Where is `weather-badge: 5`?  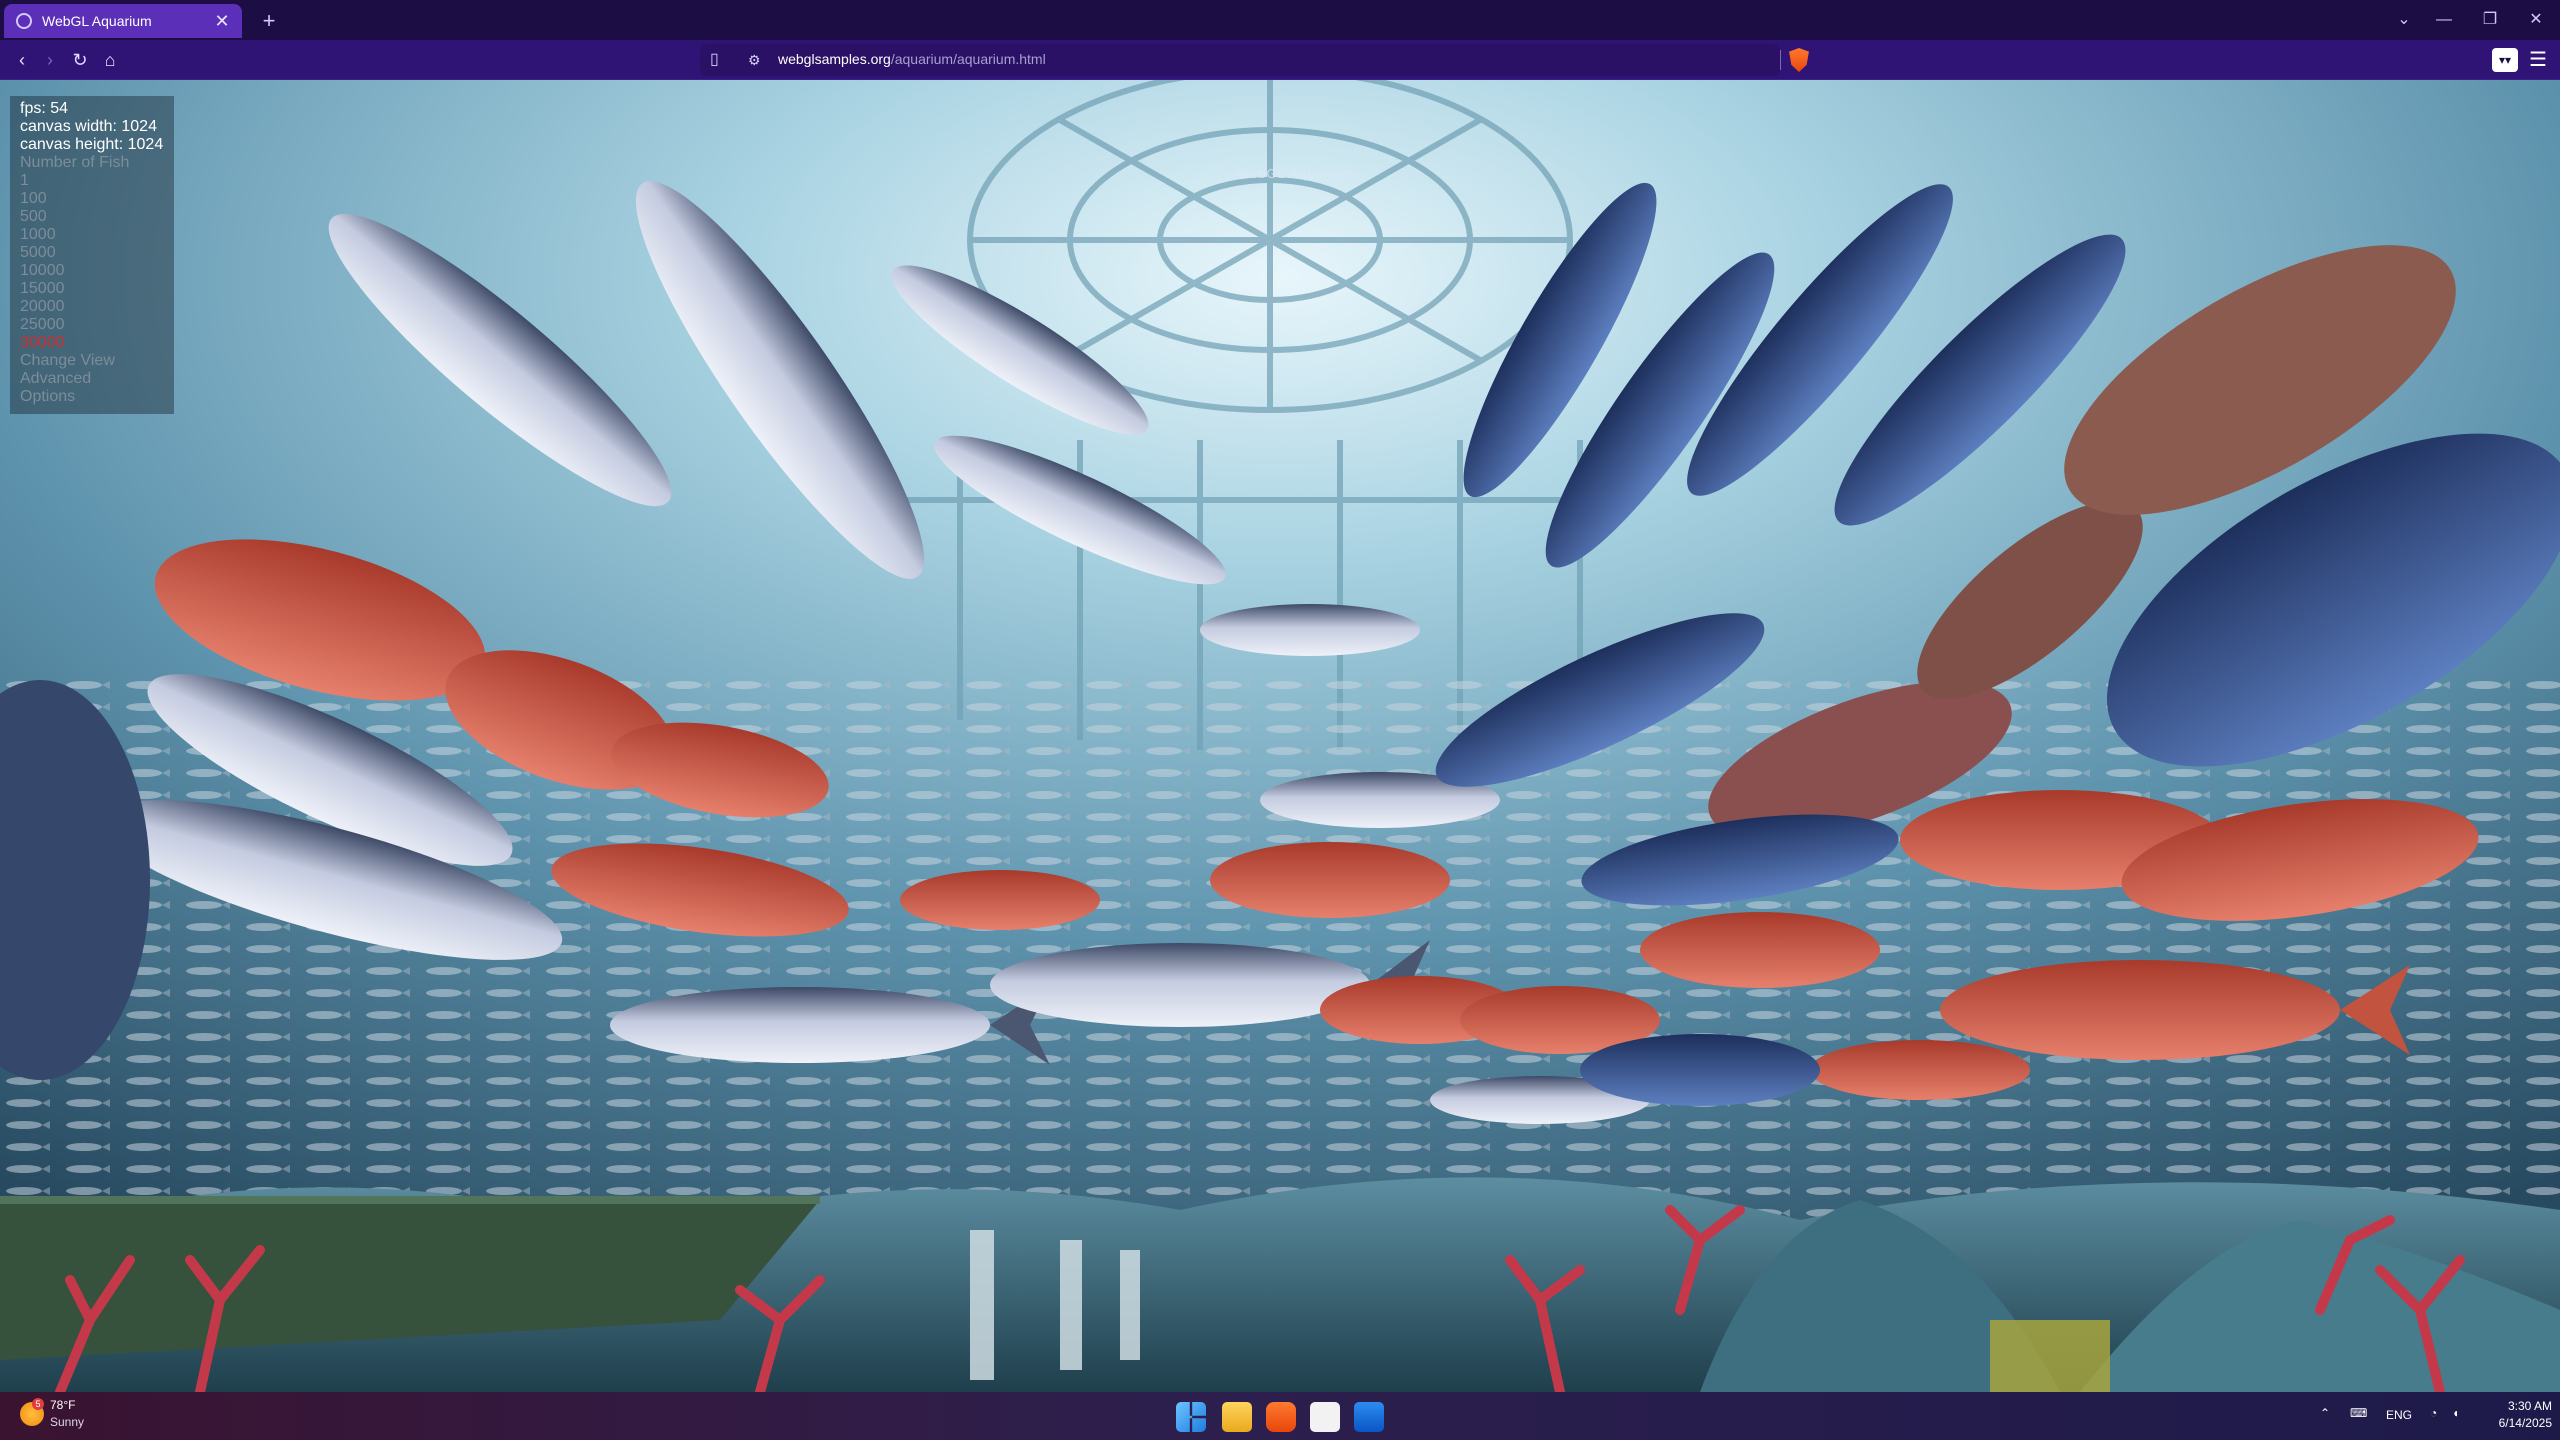
weather-badge: 5 is located at coordinates (38, 1404).